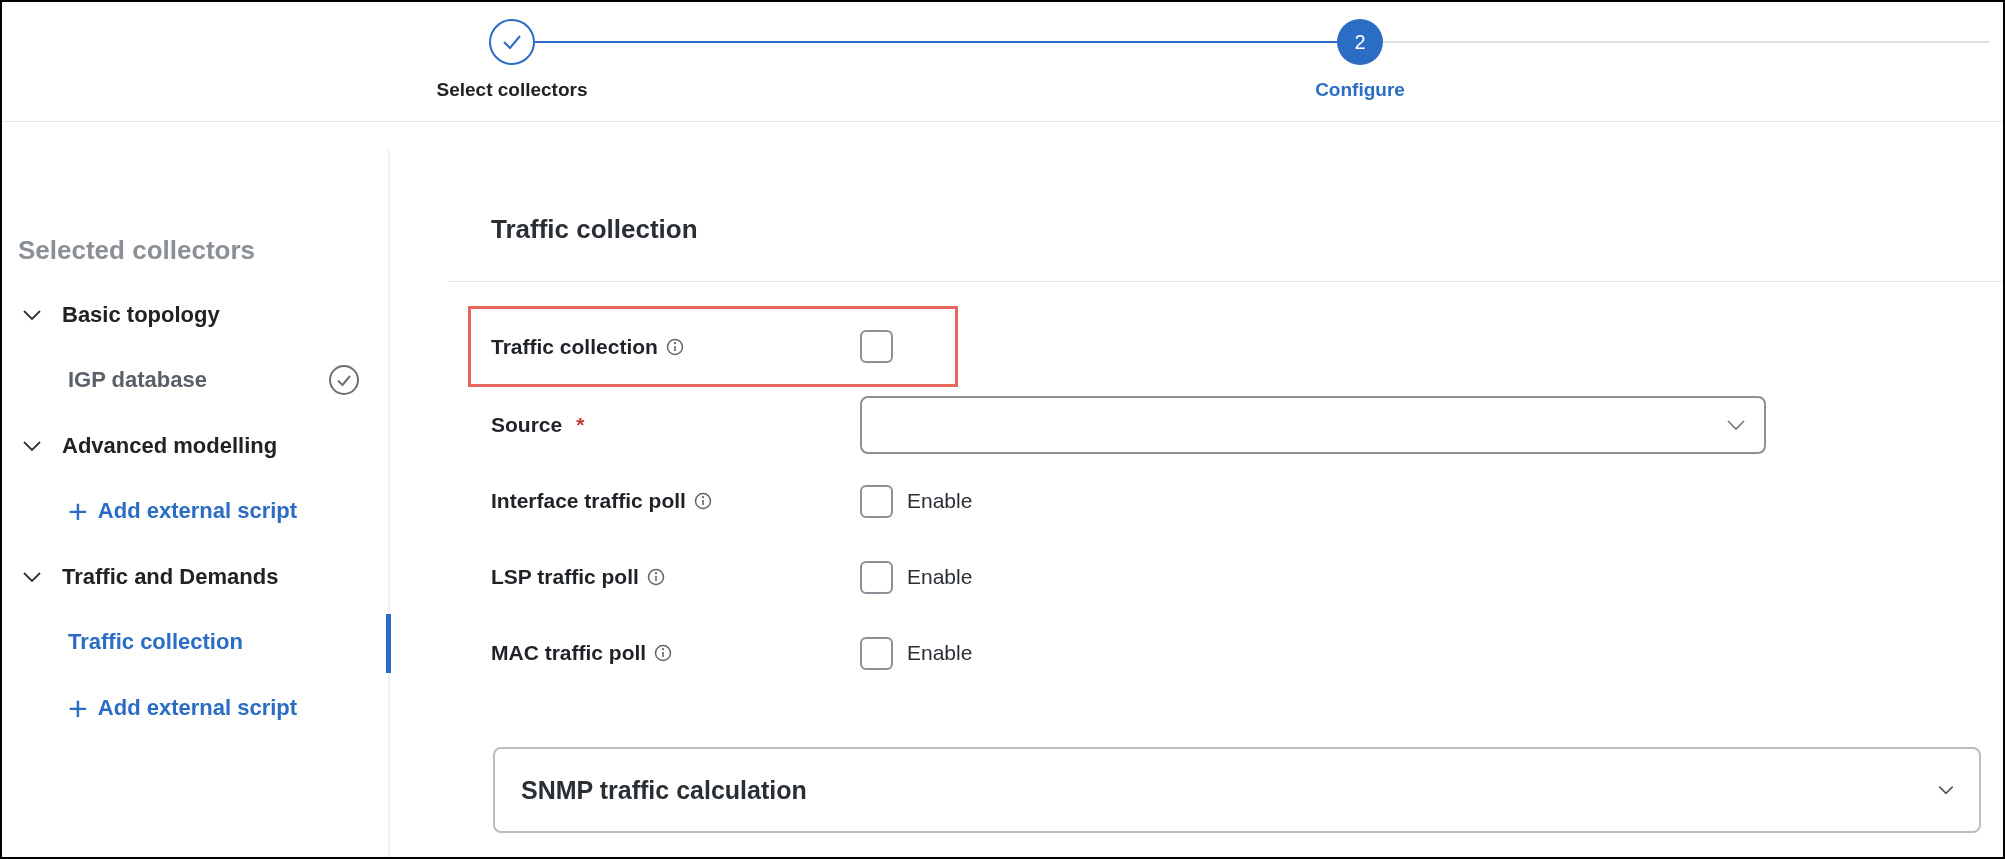 The width and height of the screenshot is (2005, 859). What do you see at coordinates (195, 314) in the screenshot?
I see `tree-group: Basic topology` at bounding box center [195, 314].